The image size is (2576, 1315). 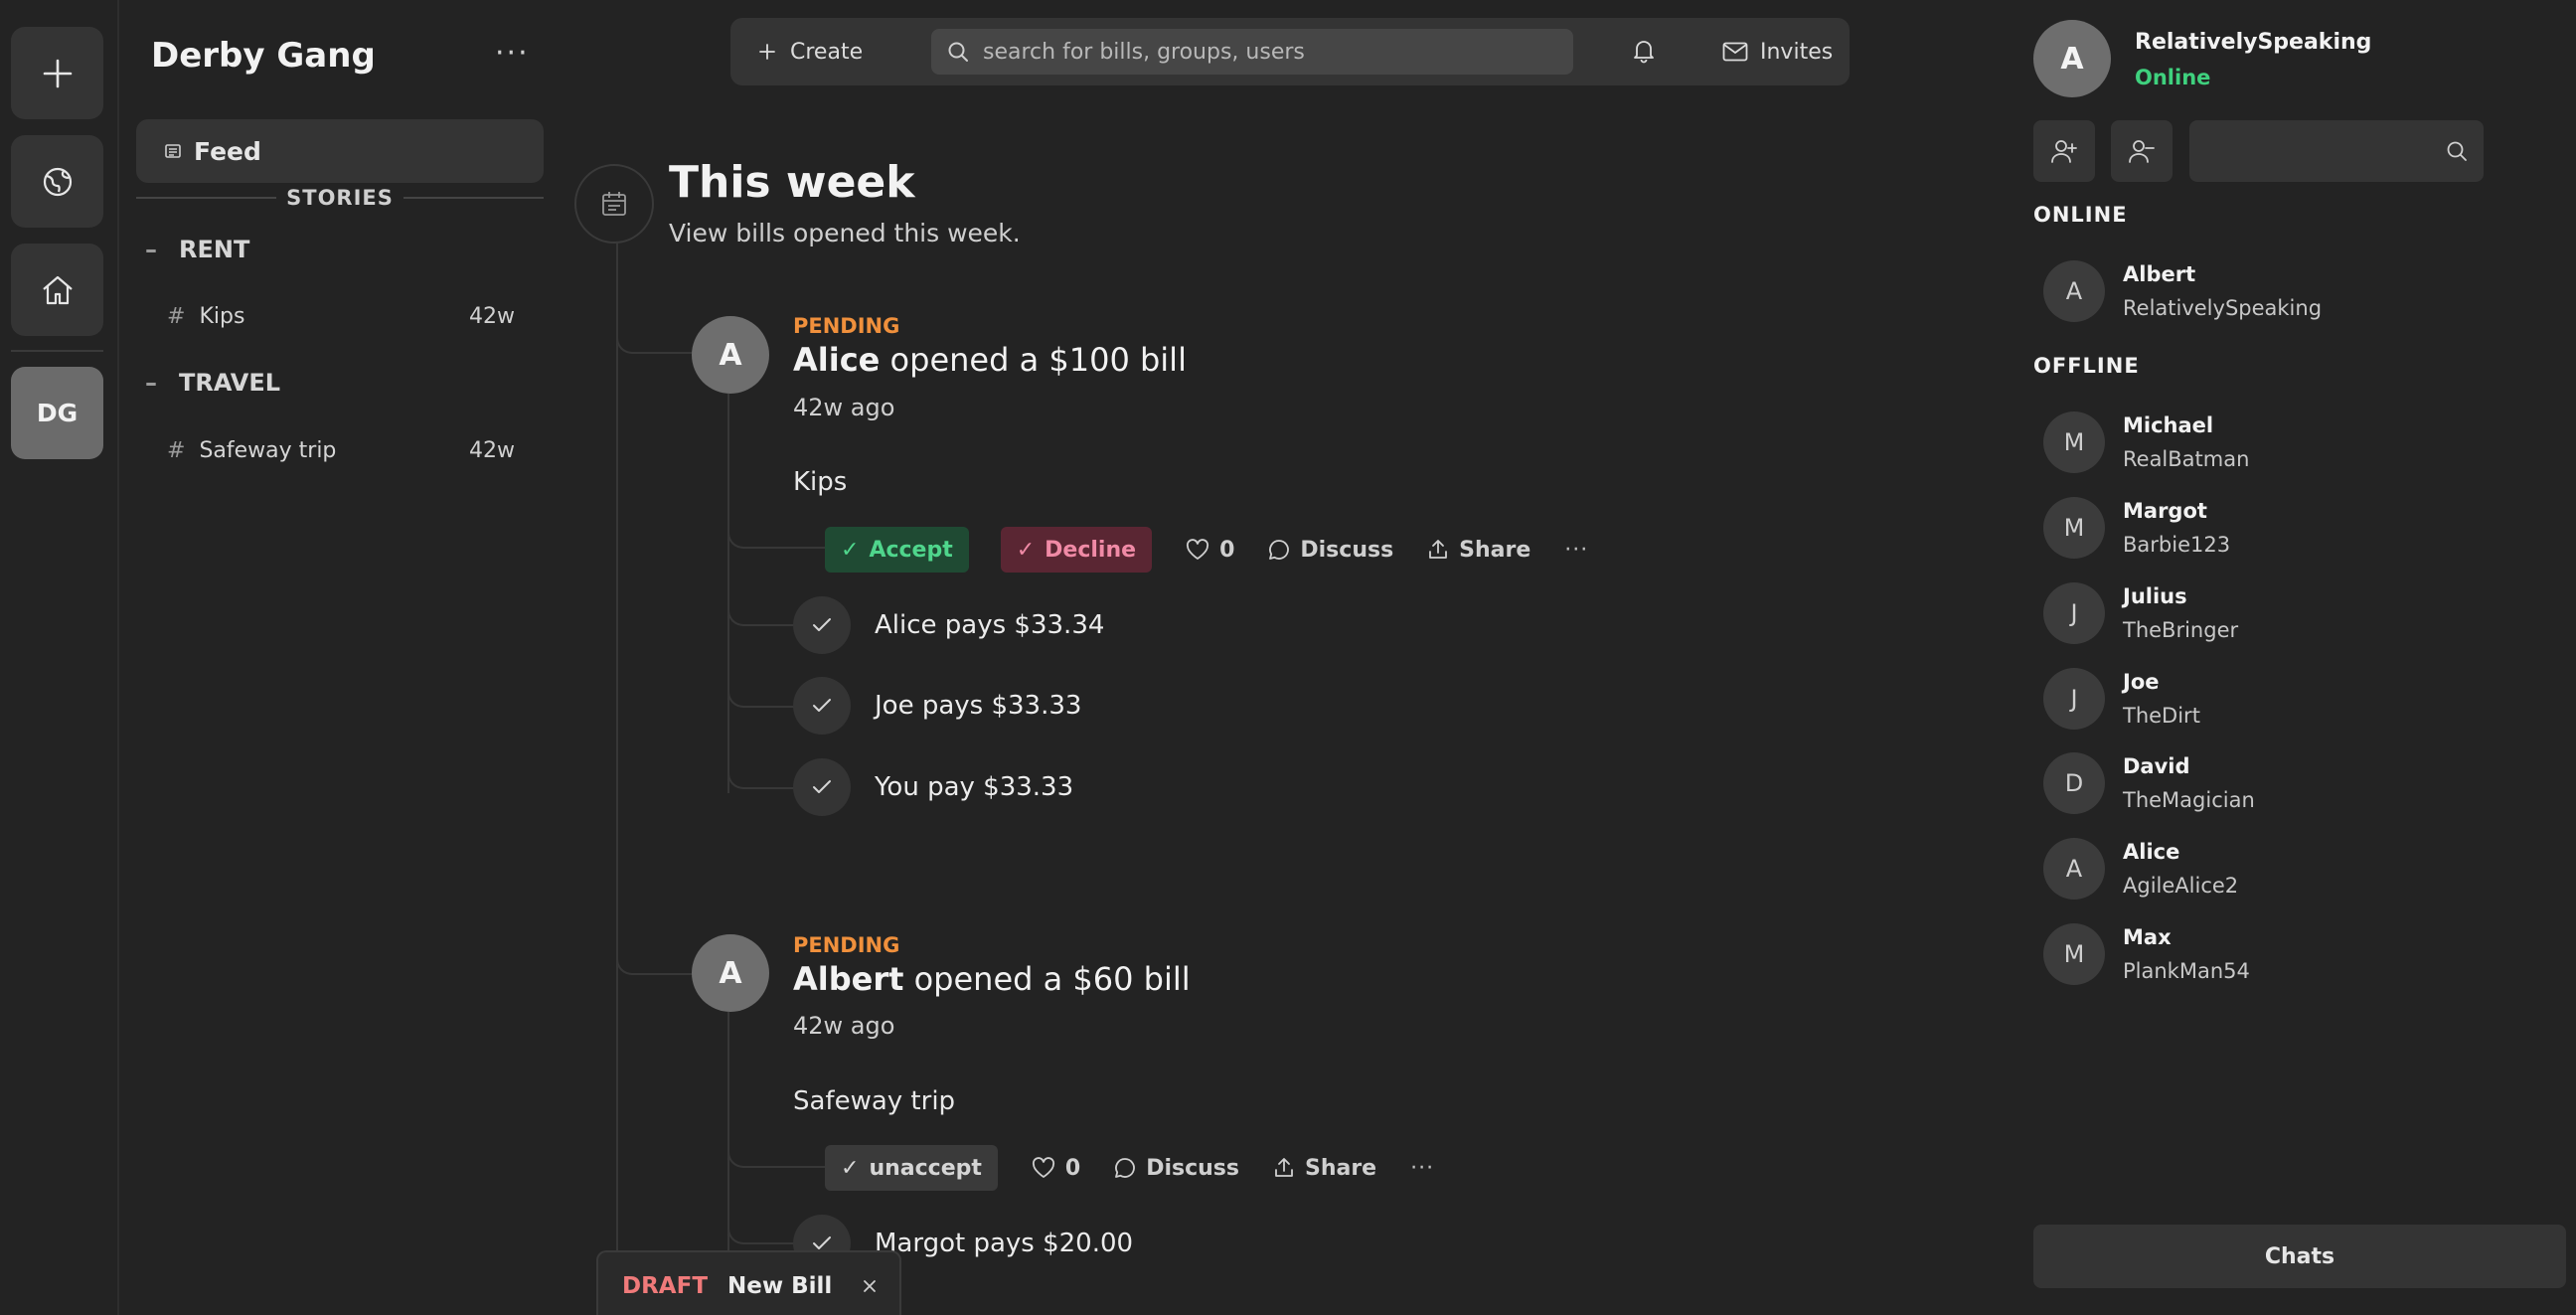 I want to click on notifications-button, so click(x=1644, y=51).